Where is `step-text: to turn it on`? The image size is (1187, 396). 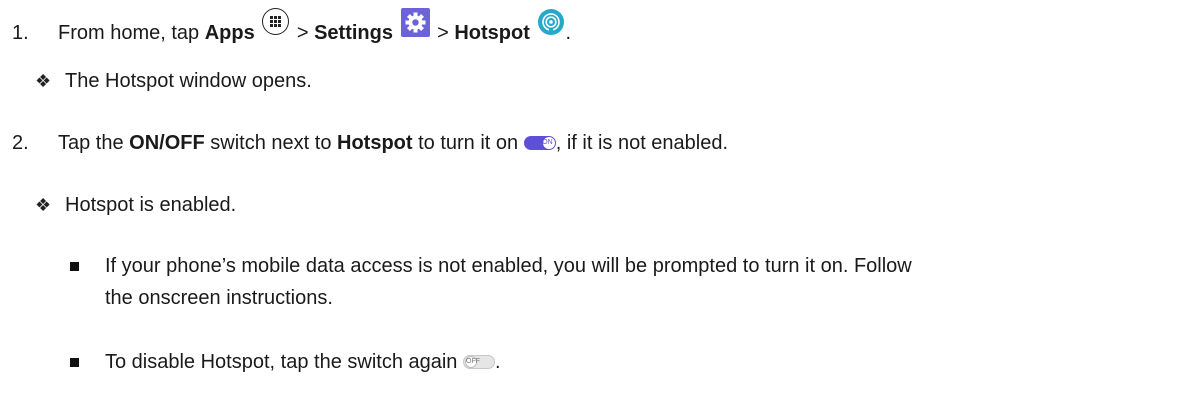
step-text: to turn it on is located at coordinates (468, 143).